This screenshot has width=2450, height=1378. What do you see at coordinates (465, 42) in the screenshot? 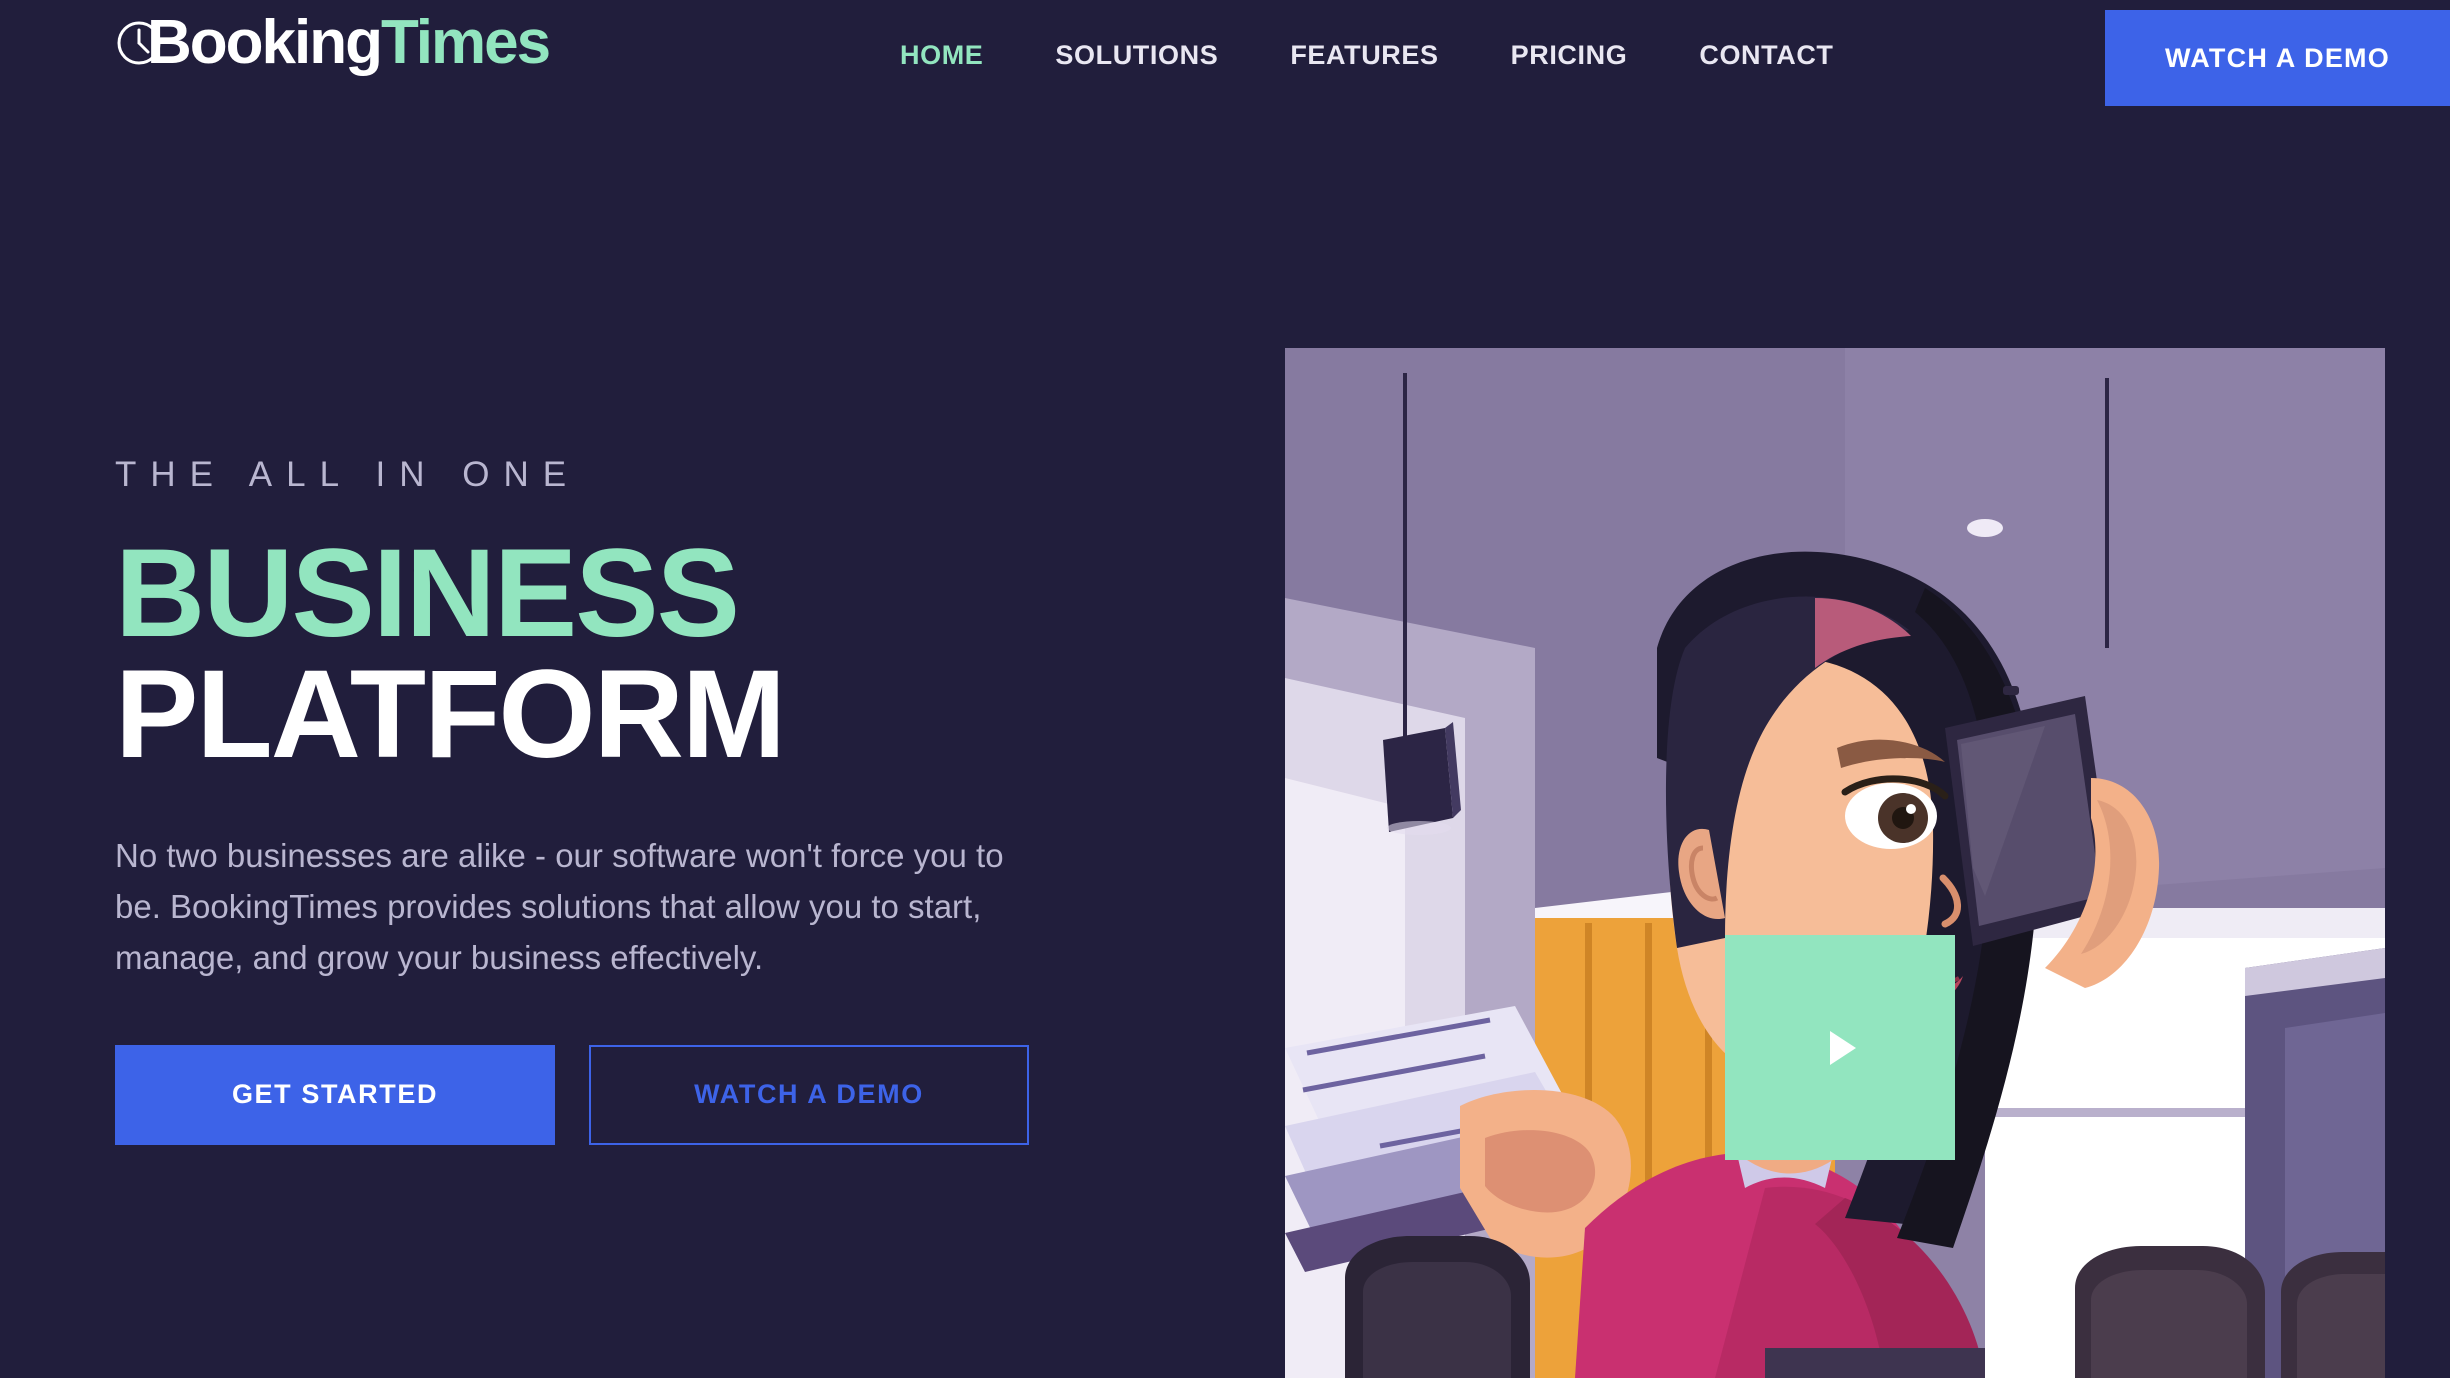
I see `brand-name-secondary: Times` at bounding box center [465, 42].